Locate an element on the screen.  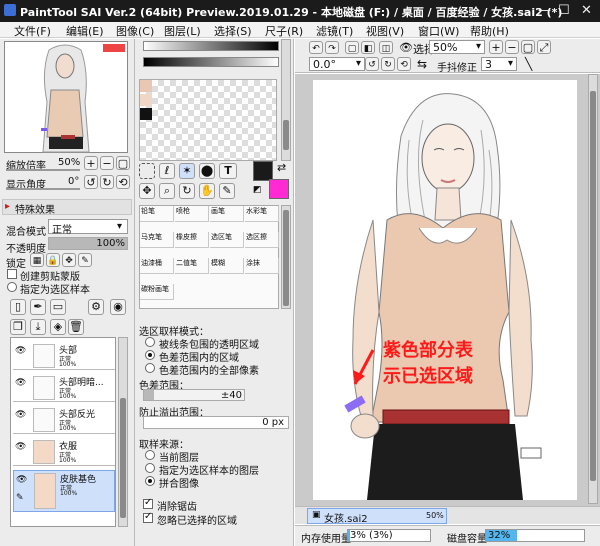
tool-scrollbar is located at coordinates (286, 257).